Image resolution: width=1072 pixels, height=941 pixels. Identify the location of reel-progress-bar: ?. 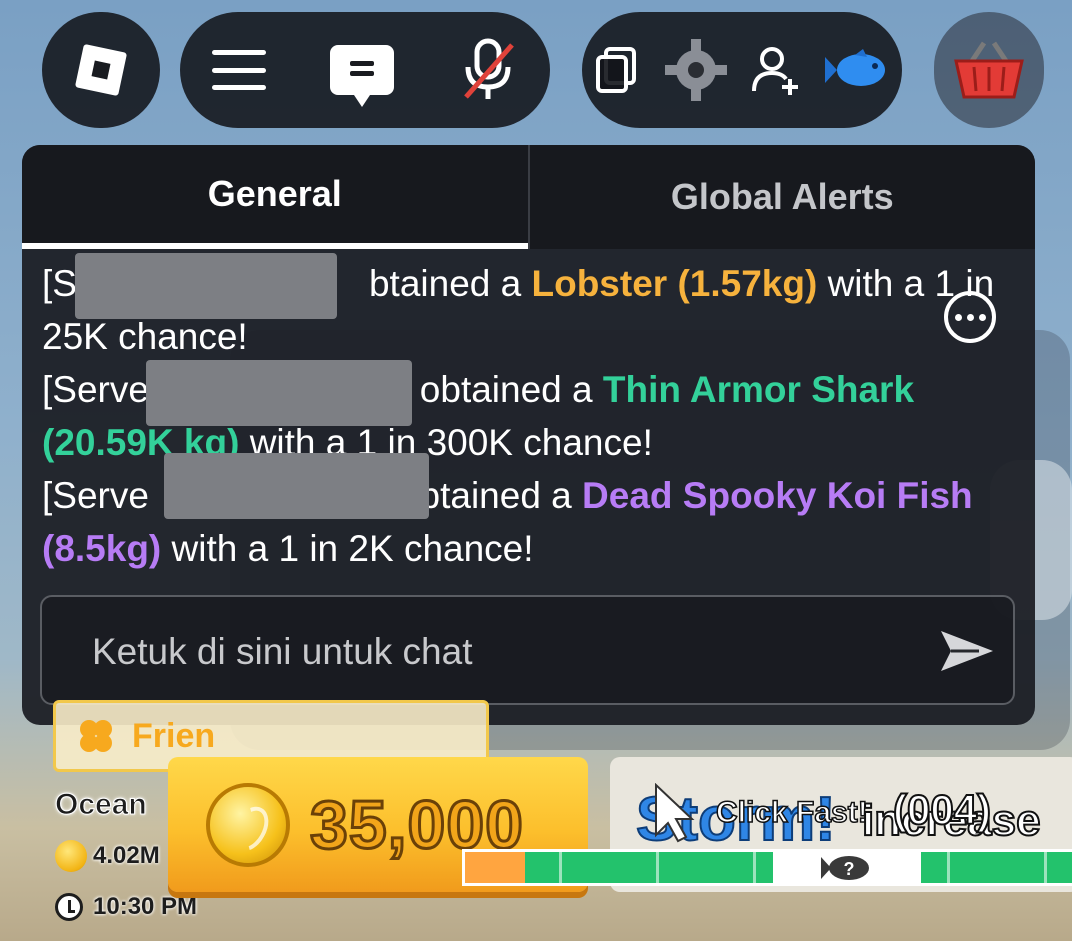
(767, 867).